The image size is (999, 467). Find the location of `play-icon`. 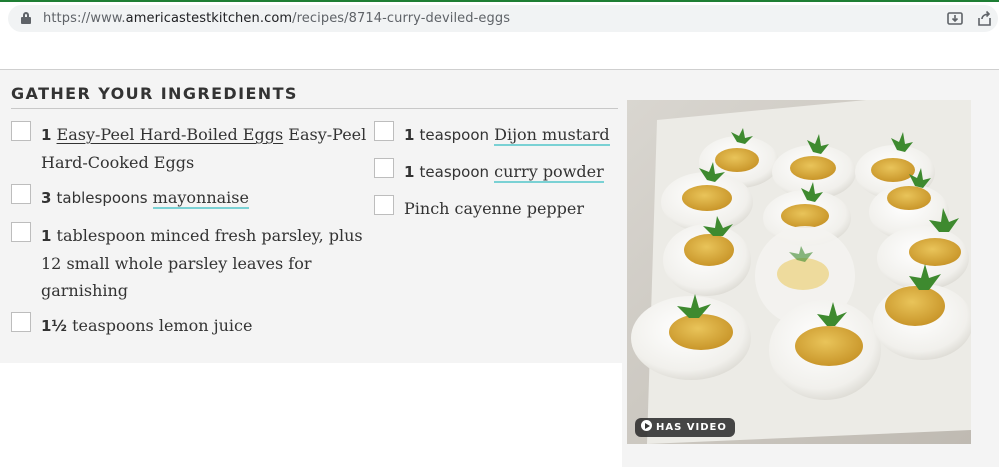

play-icon is located at coordinates (646, 425).